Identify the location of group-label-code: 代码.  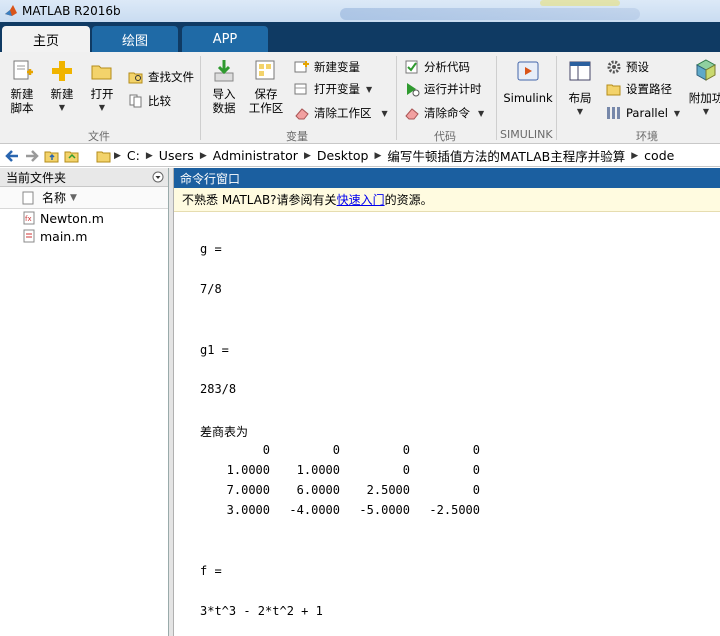
(445, 136).